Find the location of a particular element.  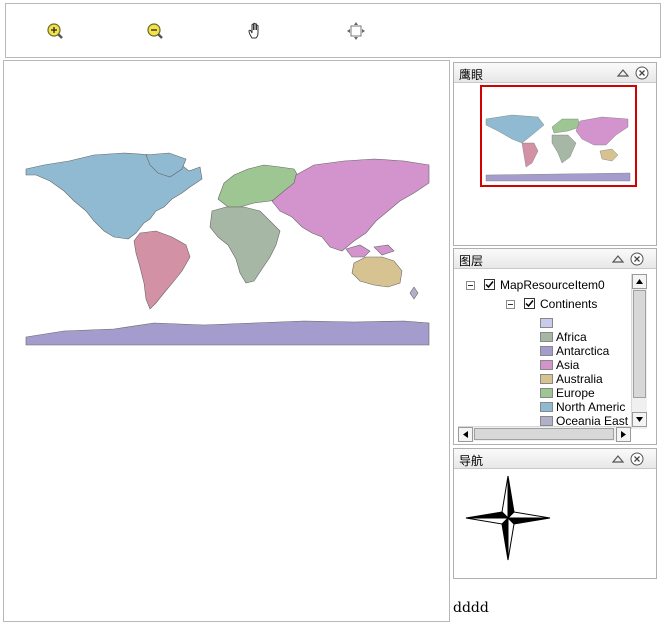

hand-icon is located at coordinates (253, 30).